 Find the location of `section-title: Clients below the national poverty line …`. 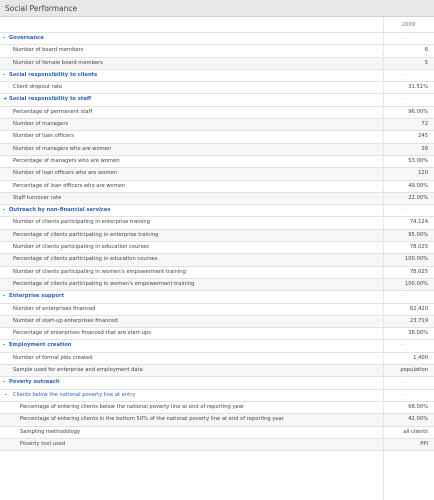

section-title: Clients below the national poverty line … is located at coordinates (74, 395).